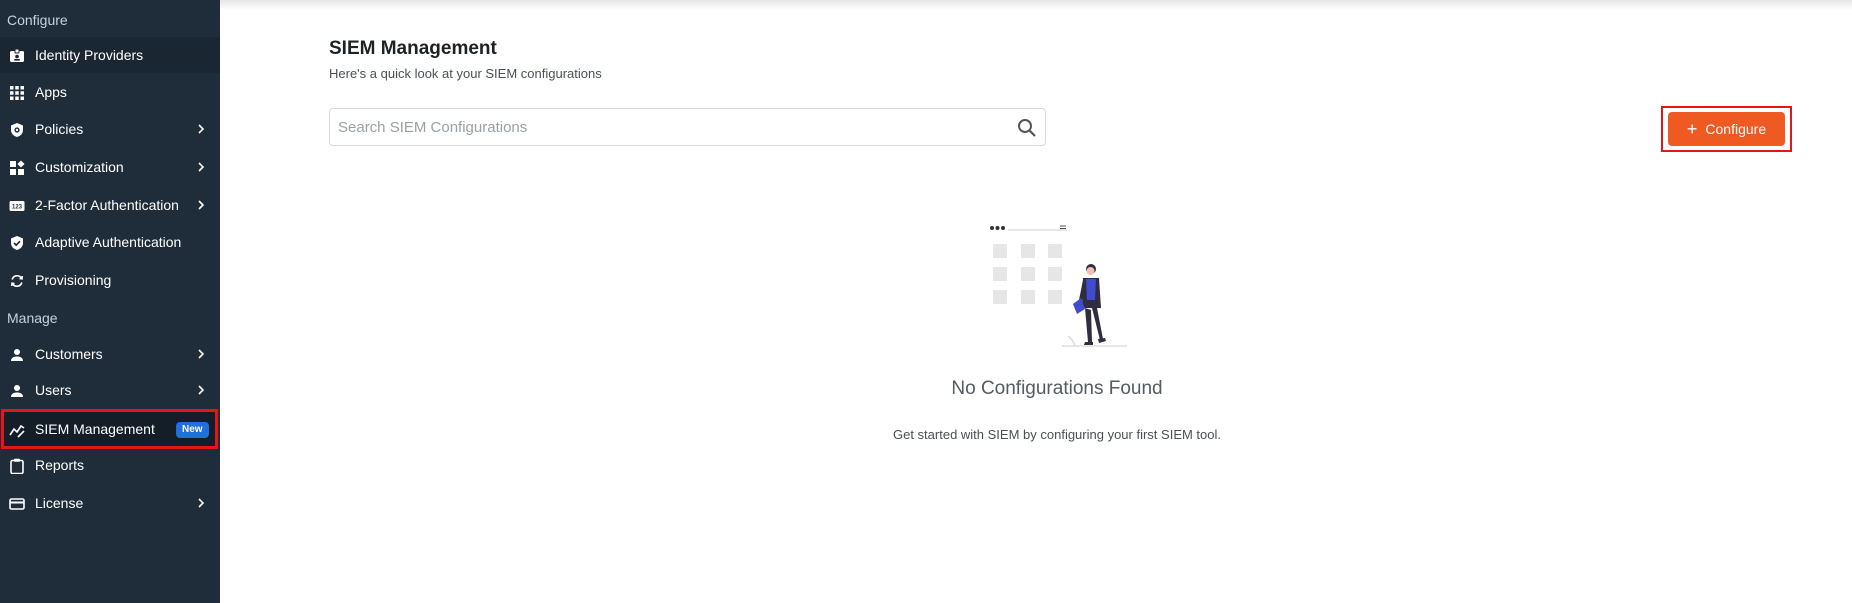 The height and width of the screenshot is (603, 1852). Describe the element at coordinates (110, 92) in the screenshot. I see `sidebar-item-apps: Apps` at that location.